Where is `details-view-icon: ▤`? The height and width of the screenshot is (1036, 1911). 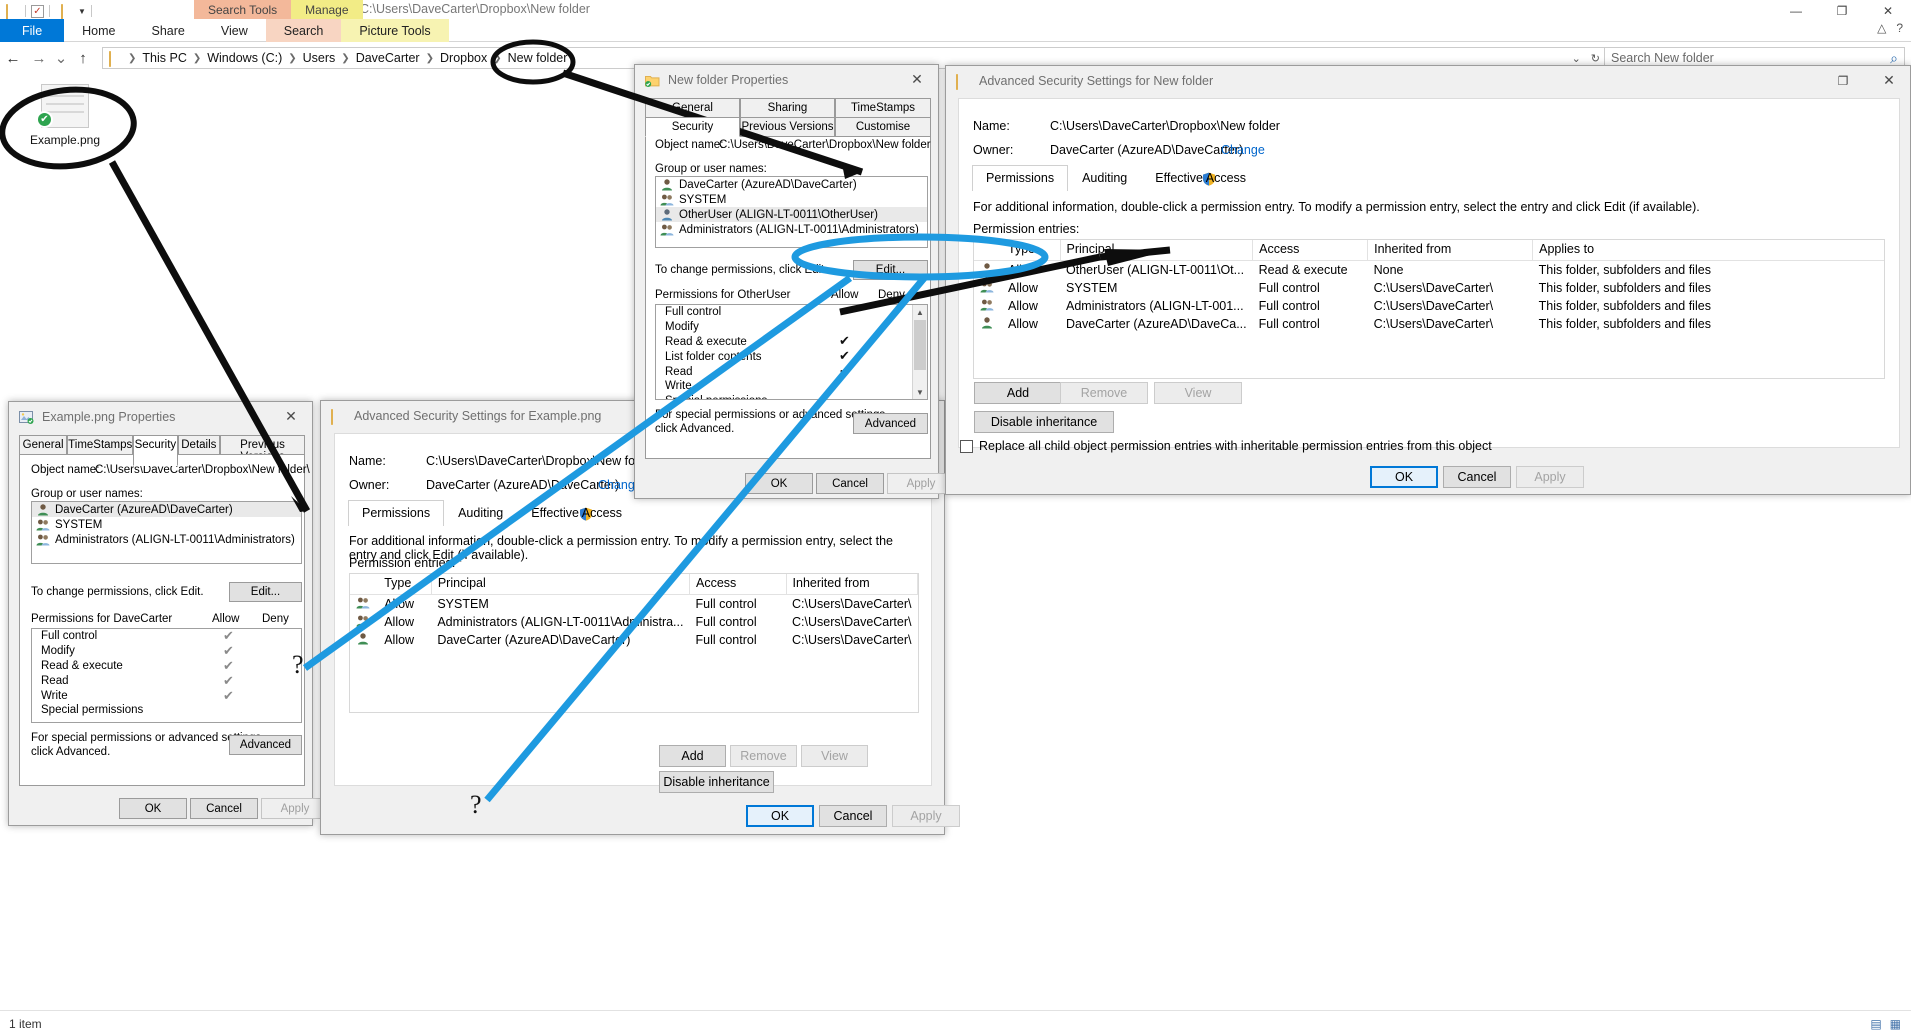
details-view-icon: ▤ is located at coordinates (1875, 1024).